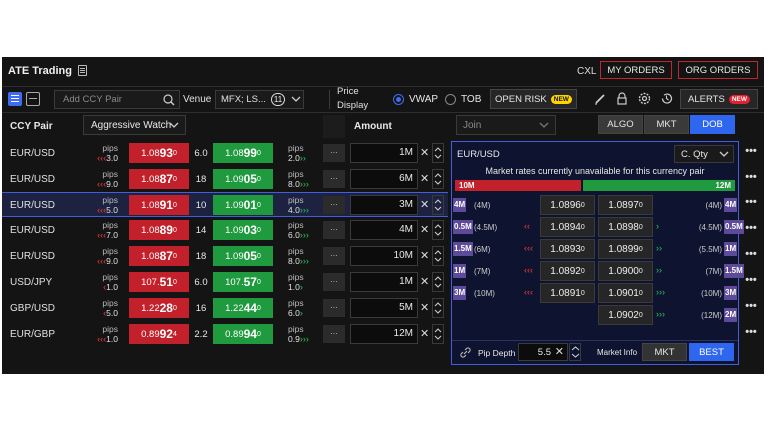 The image size is (768, 432). I want to click on dob-tab: DOB, so click(712, 124).